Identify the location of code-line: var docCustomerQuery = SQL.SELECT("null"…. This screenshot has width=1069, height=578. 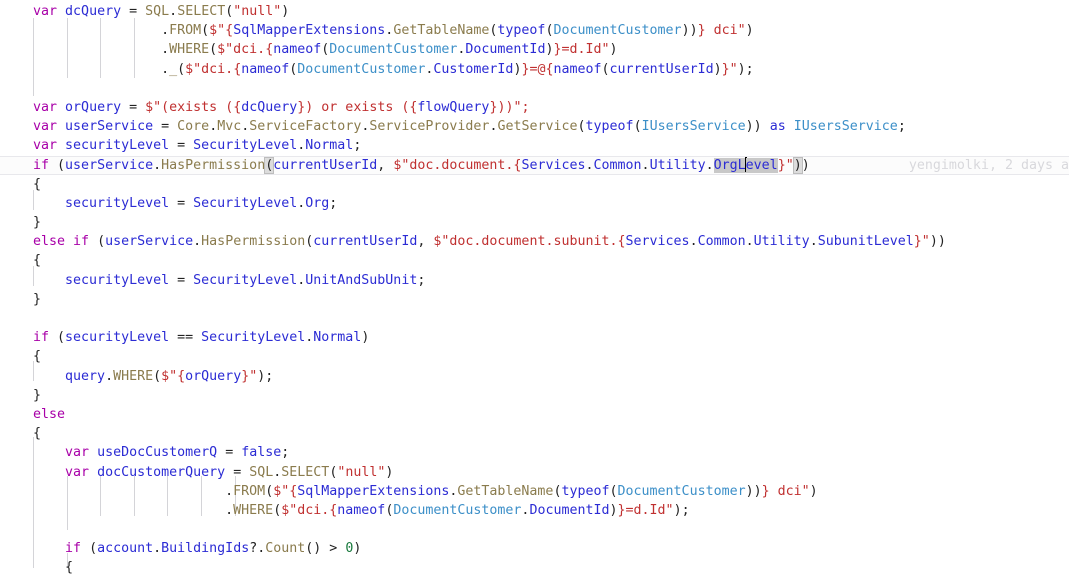
(534, 472).